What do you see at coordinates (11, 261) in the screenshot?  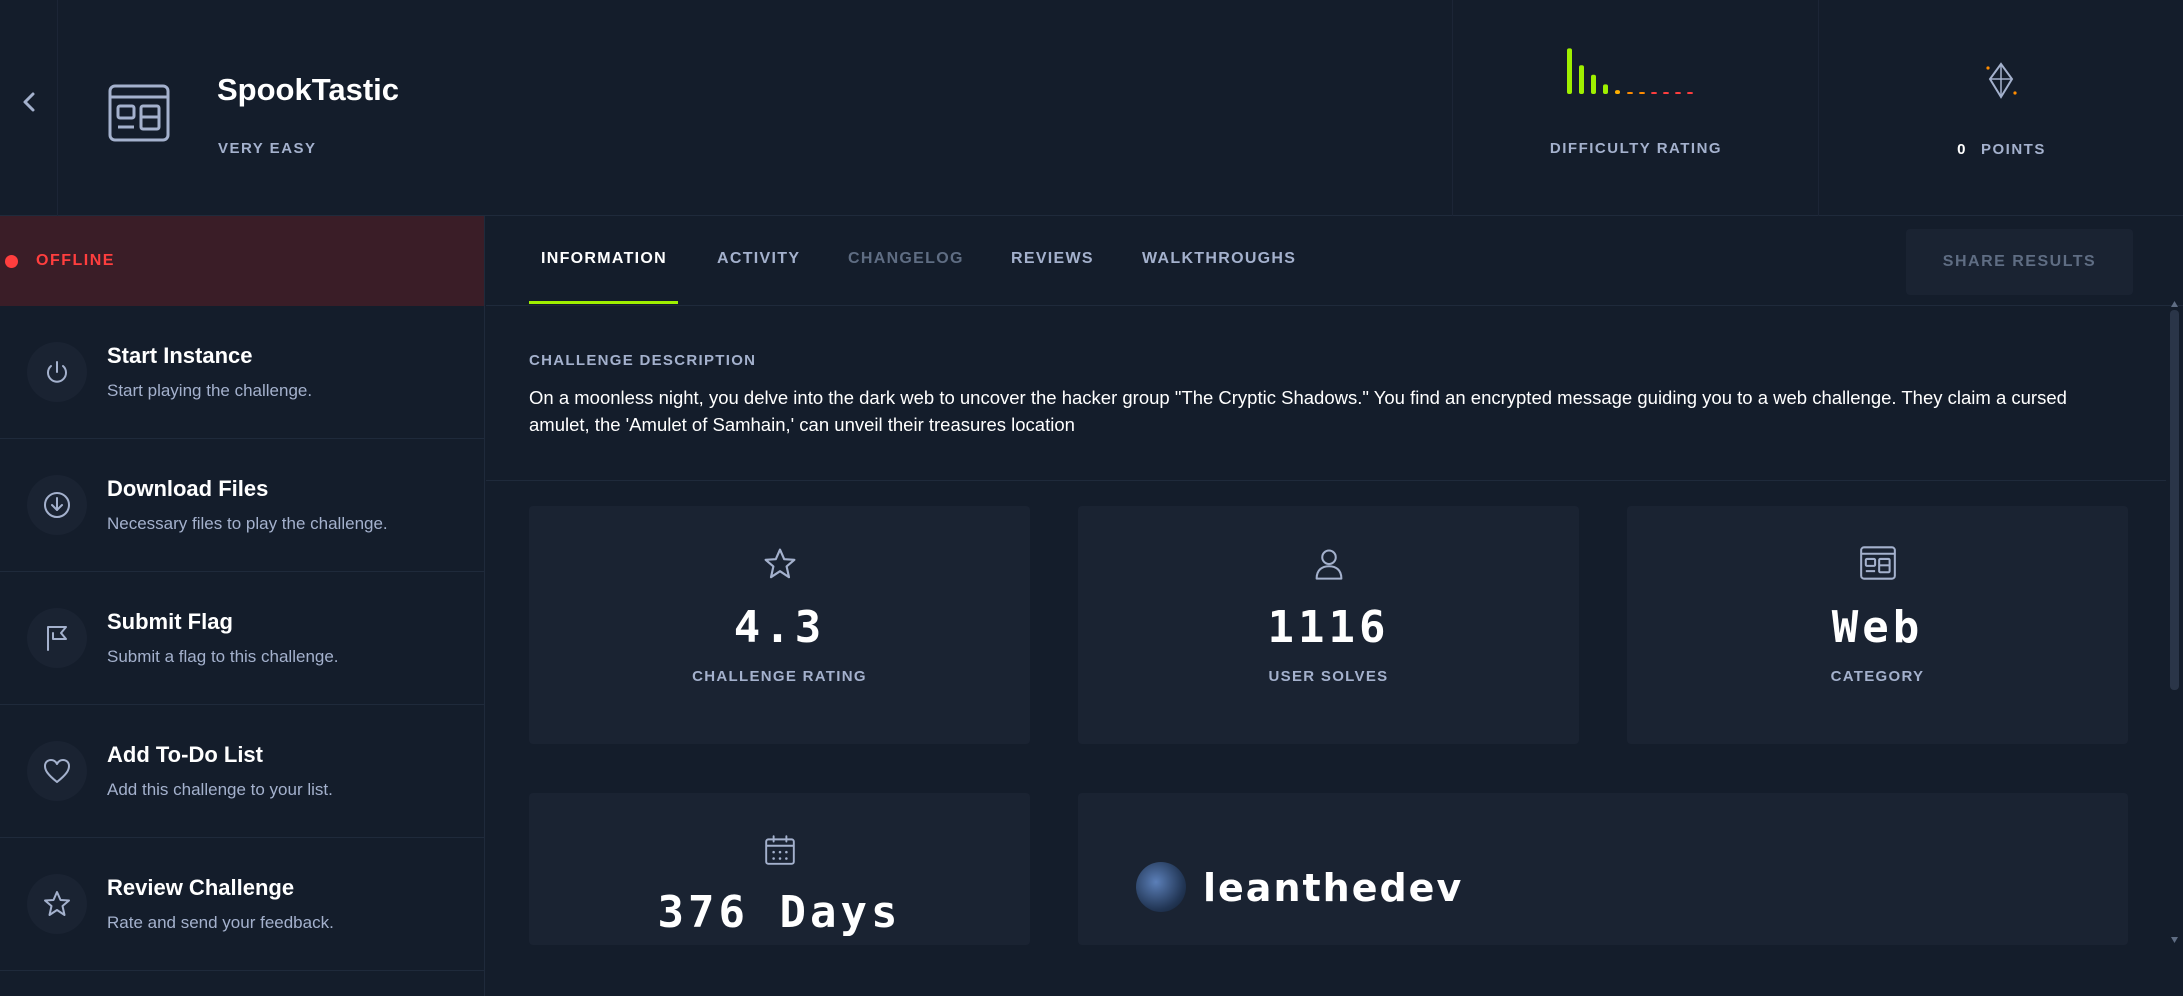 I see `status-dot` at bounding box center [11, 261].